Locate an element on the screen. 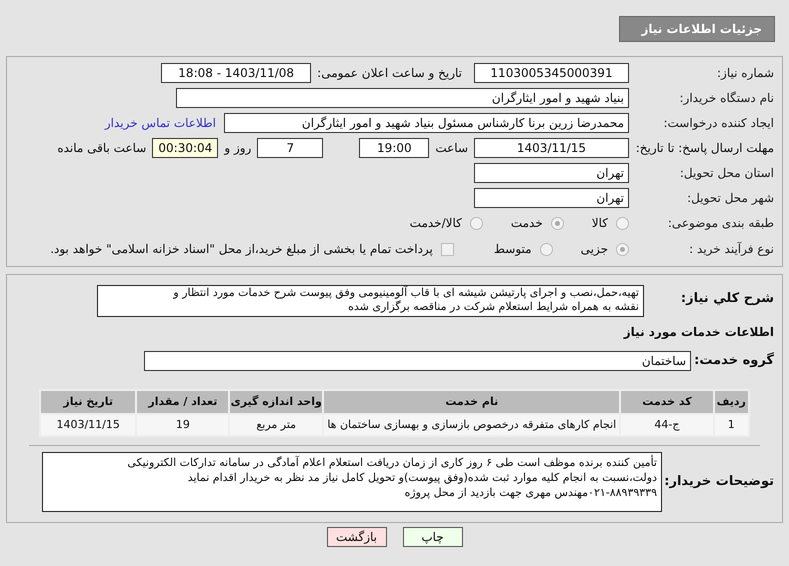 The width and height of the screenshot is (789, 566). field-label: گروه خدمت: is located at coordinates (733, 360).